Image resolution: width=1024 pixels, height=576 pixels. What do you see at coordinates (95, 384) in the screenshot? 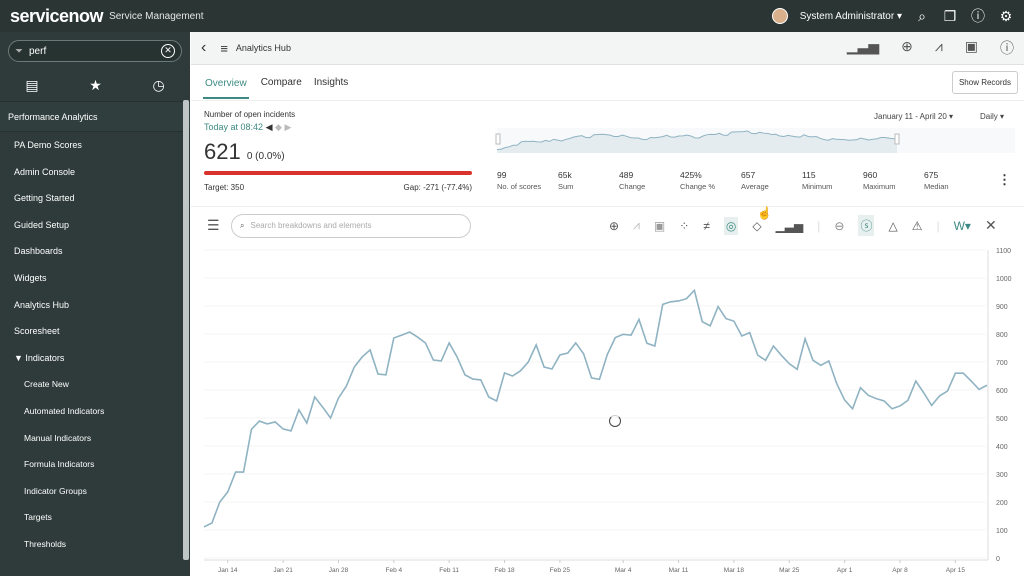
I see `sidebar-subitem: Create New` at bounding box center [95, 384].